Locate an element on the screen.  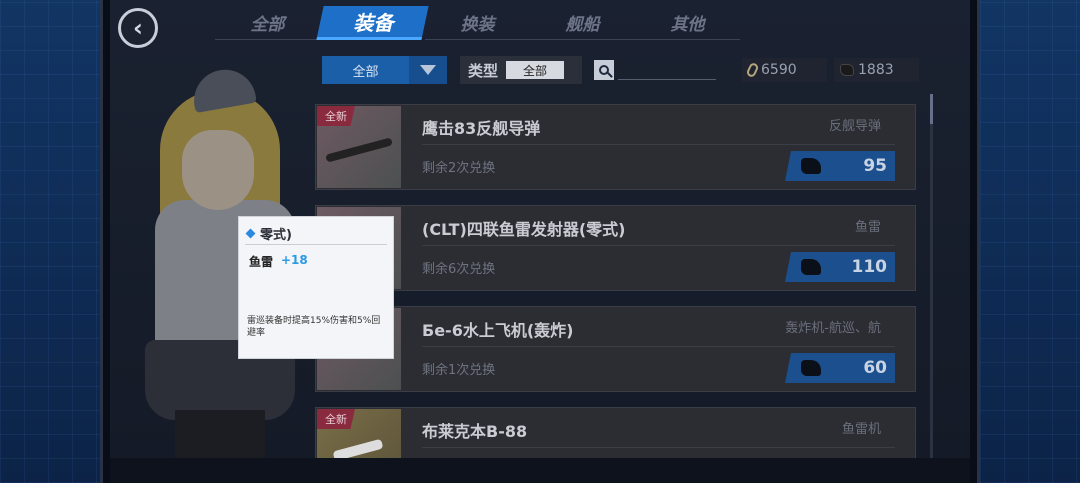
chevron-left-icon: ‹ is located at coordinates (138, 28).